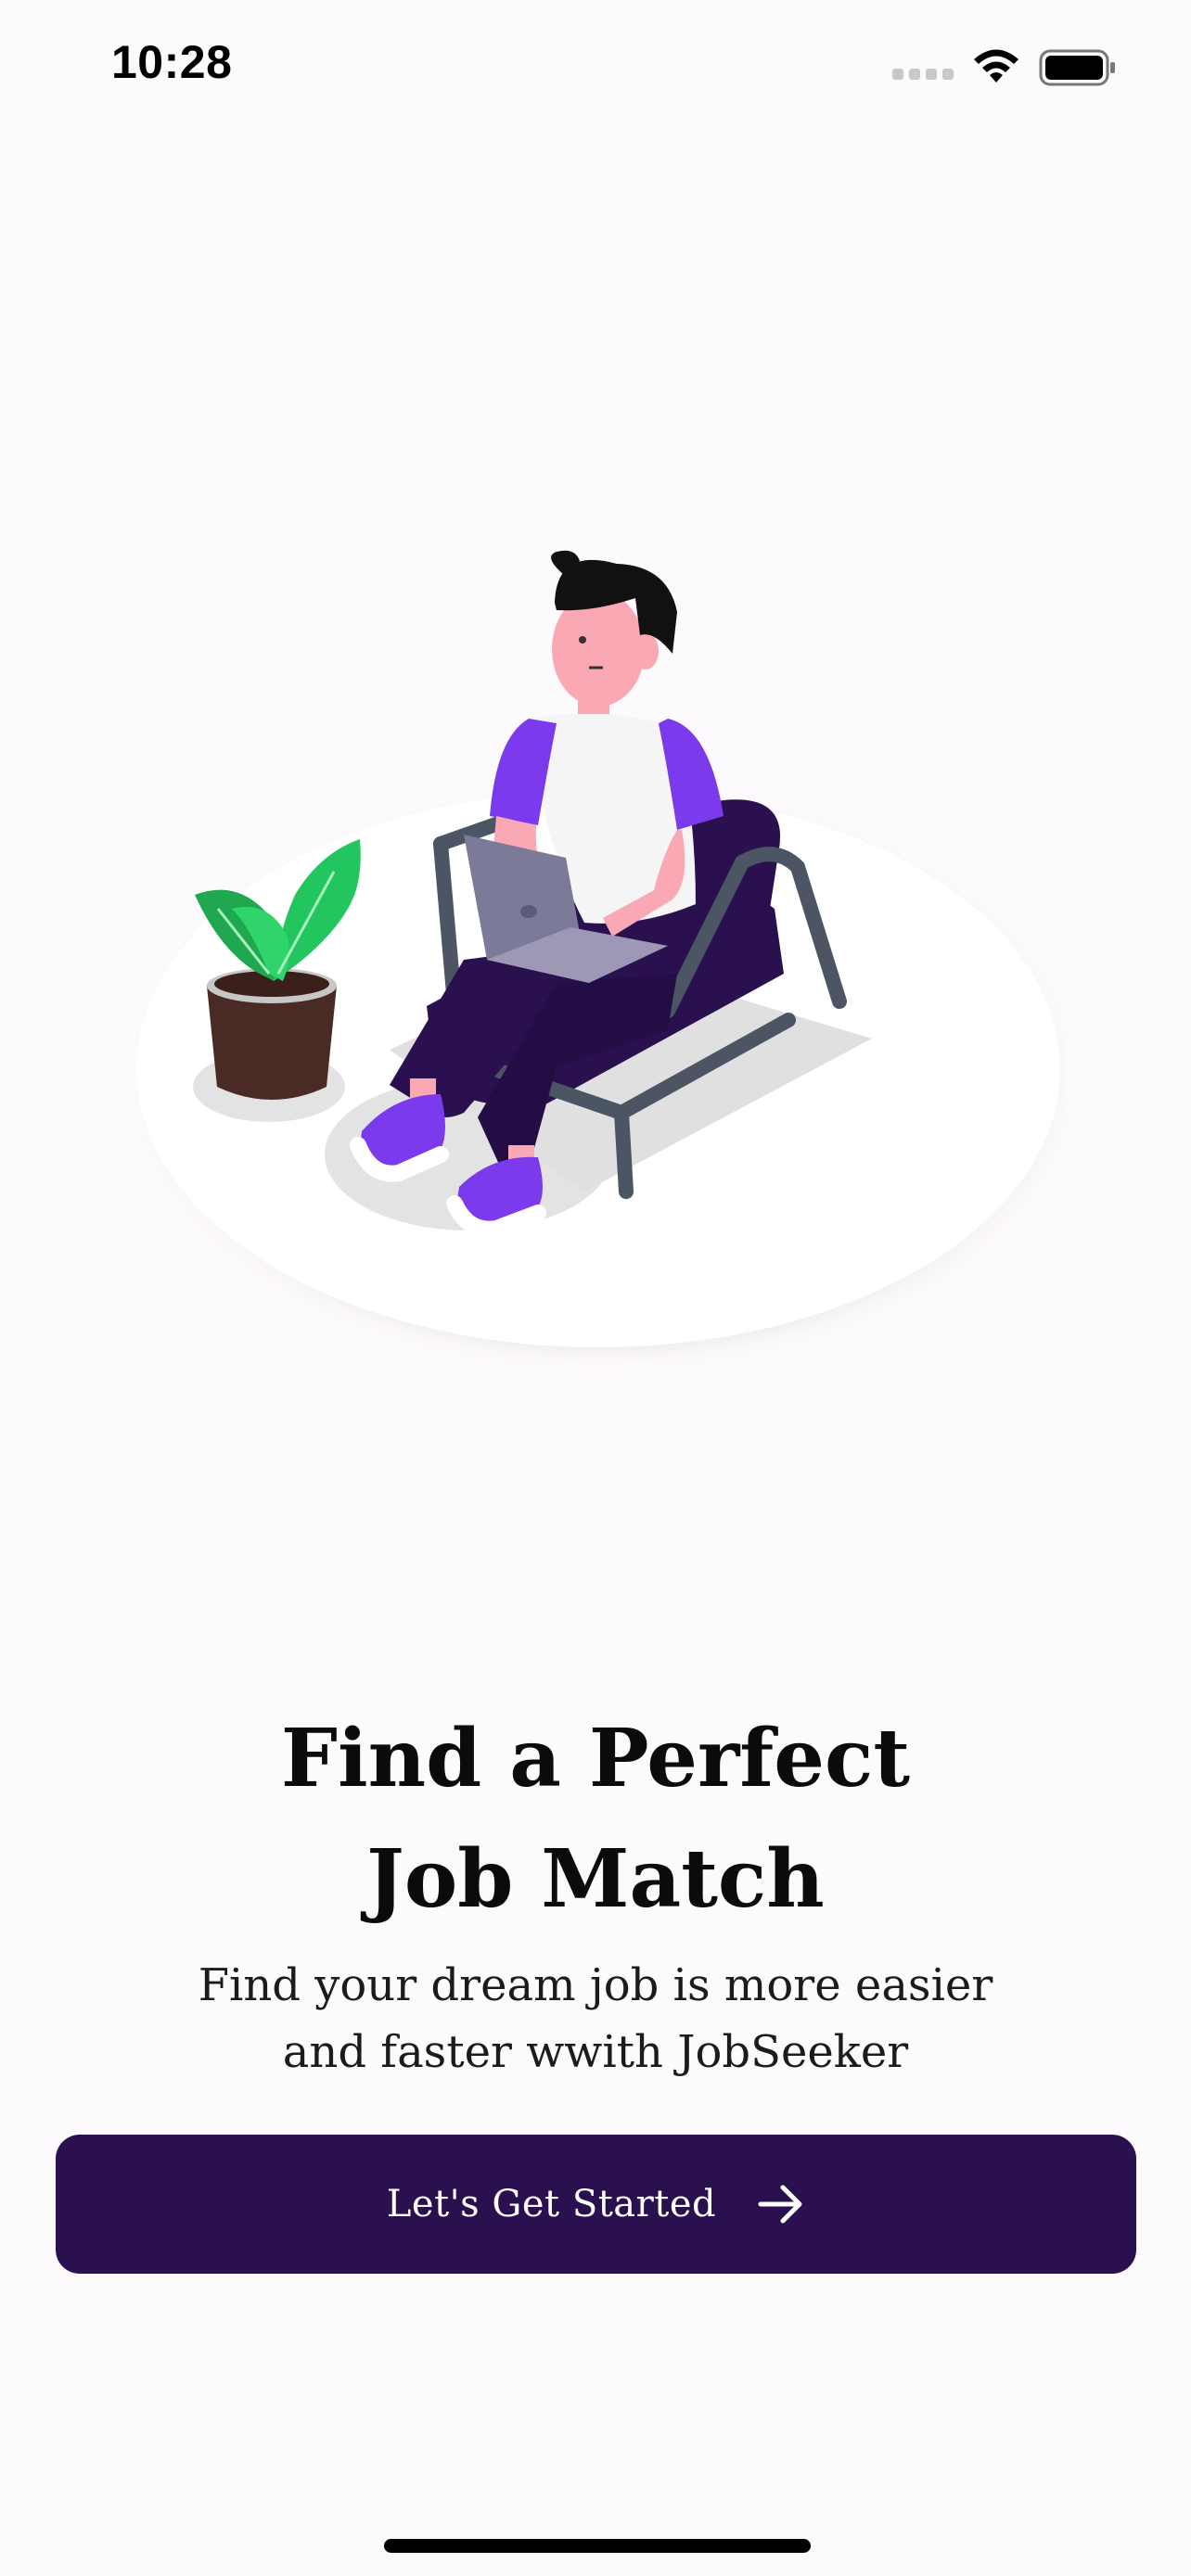 This screenshot has width=1191, height=2576. Describe the element at coordinates (780, 2205) in the screenshot. I see `arrow-right-icon` at that location.